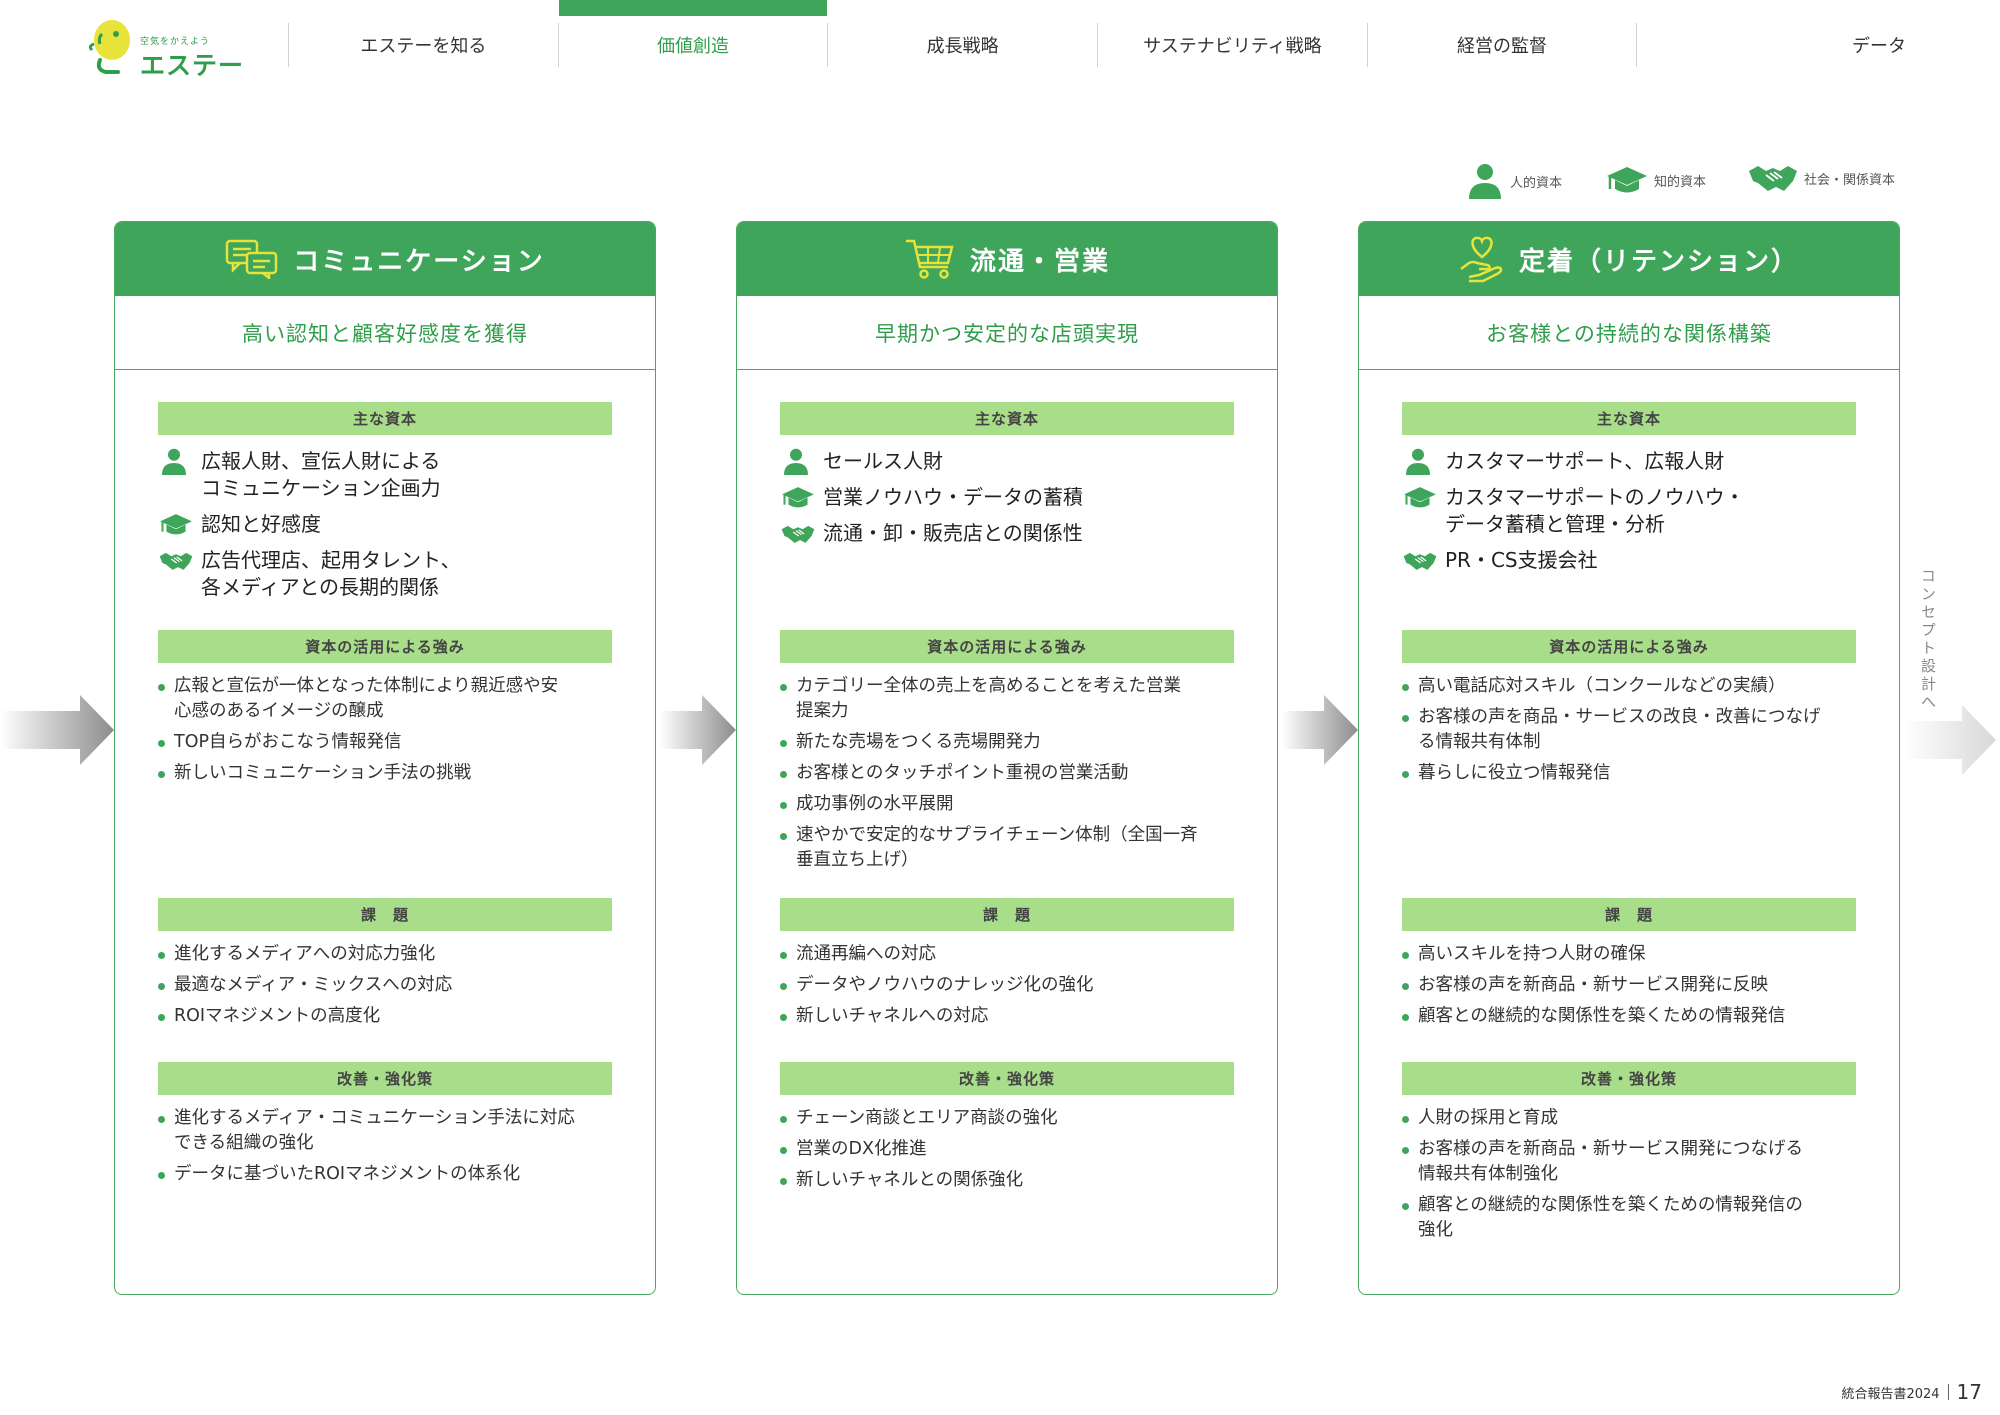 This screenshot has height=1415, width=2000. What do you see at coordinates (389, 524) in the screenshot?
I see `capital-item: 認知と好感度` at bounding box center [389, 524].